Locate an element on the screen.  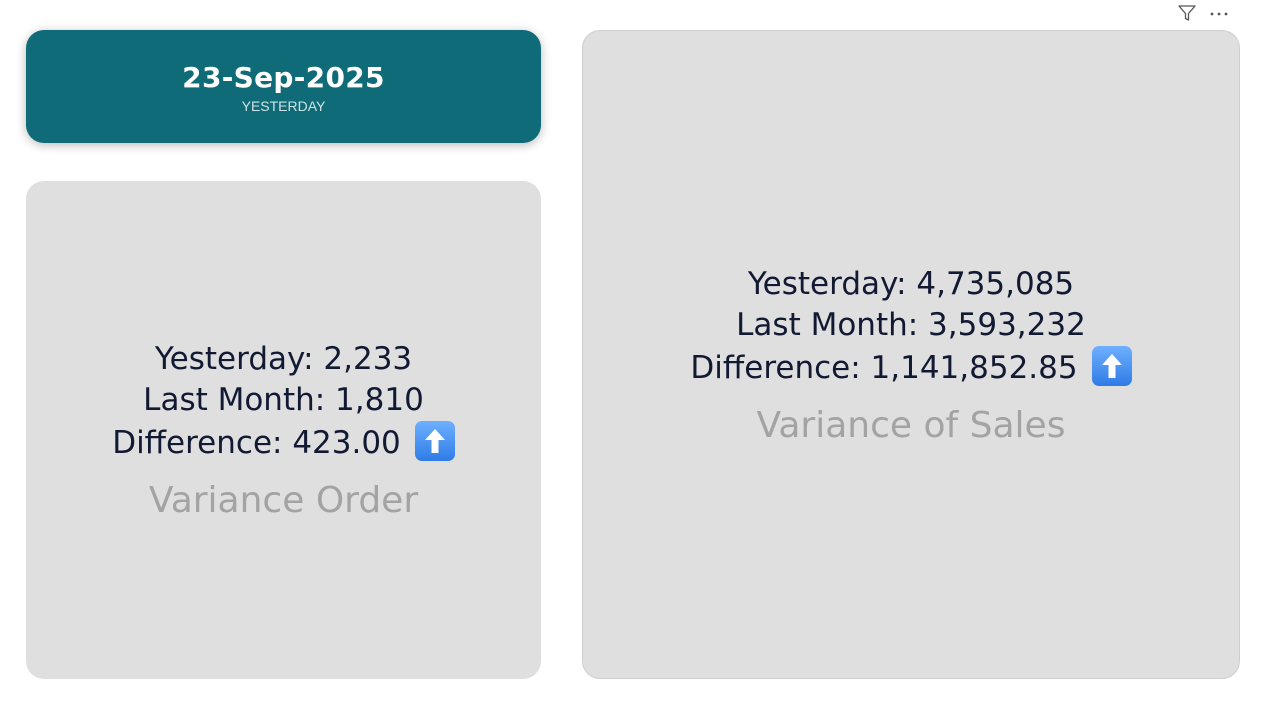
variance-sales-label: Variance of Sales is located at coordinates (911, 425).